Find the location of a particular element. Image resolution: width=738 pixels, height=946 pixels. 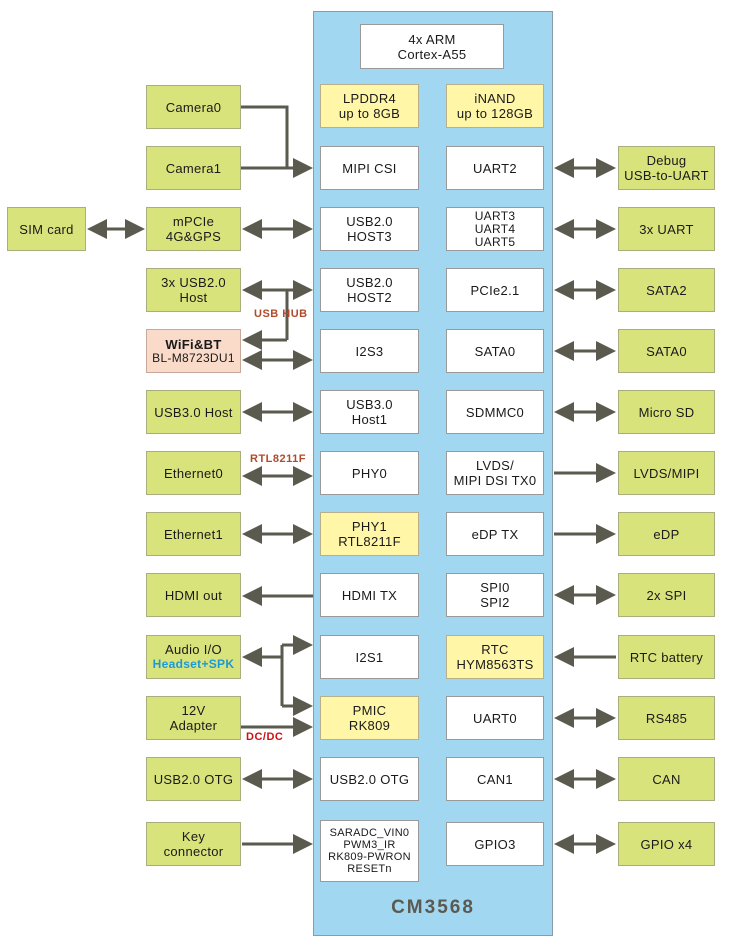

box-label: UART0 is located at coordinates (495, 718).